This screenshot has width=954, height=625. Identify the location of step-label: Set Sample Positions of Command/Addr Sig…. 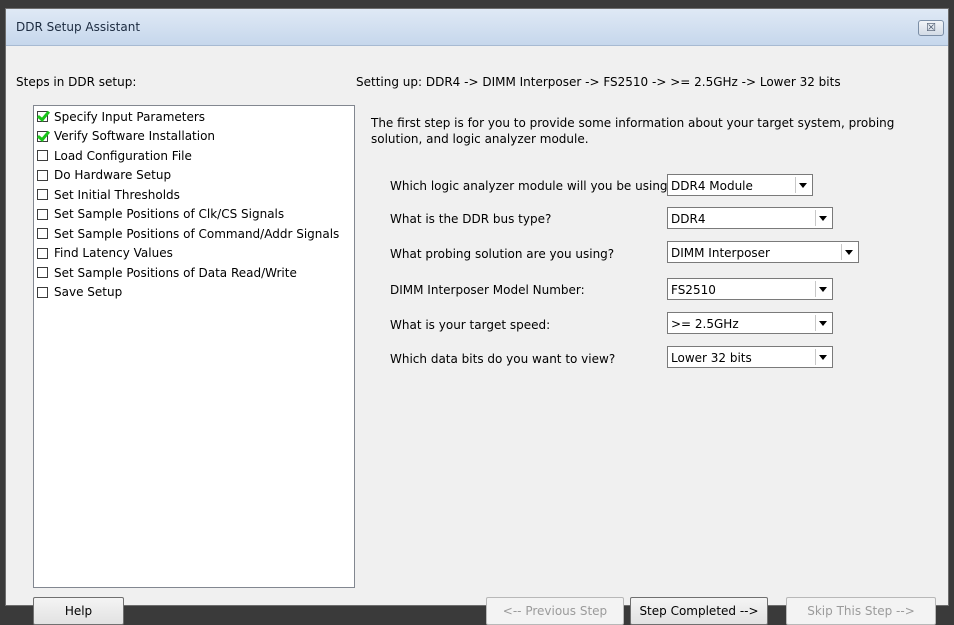
(197, 233).